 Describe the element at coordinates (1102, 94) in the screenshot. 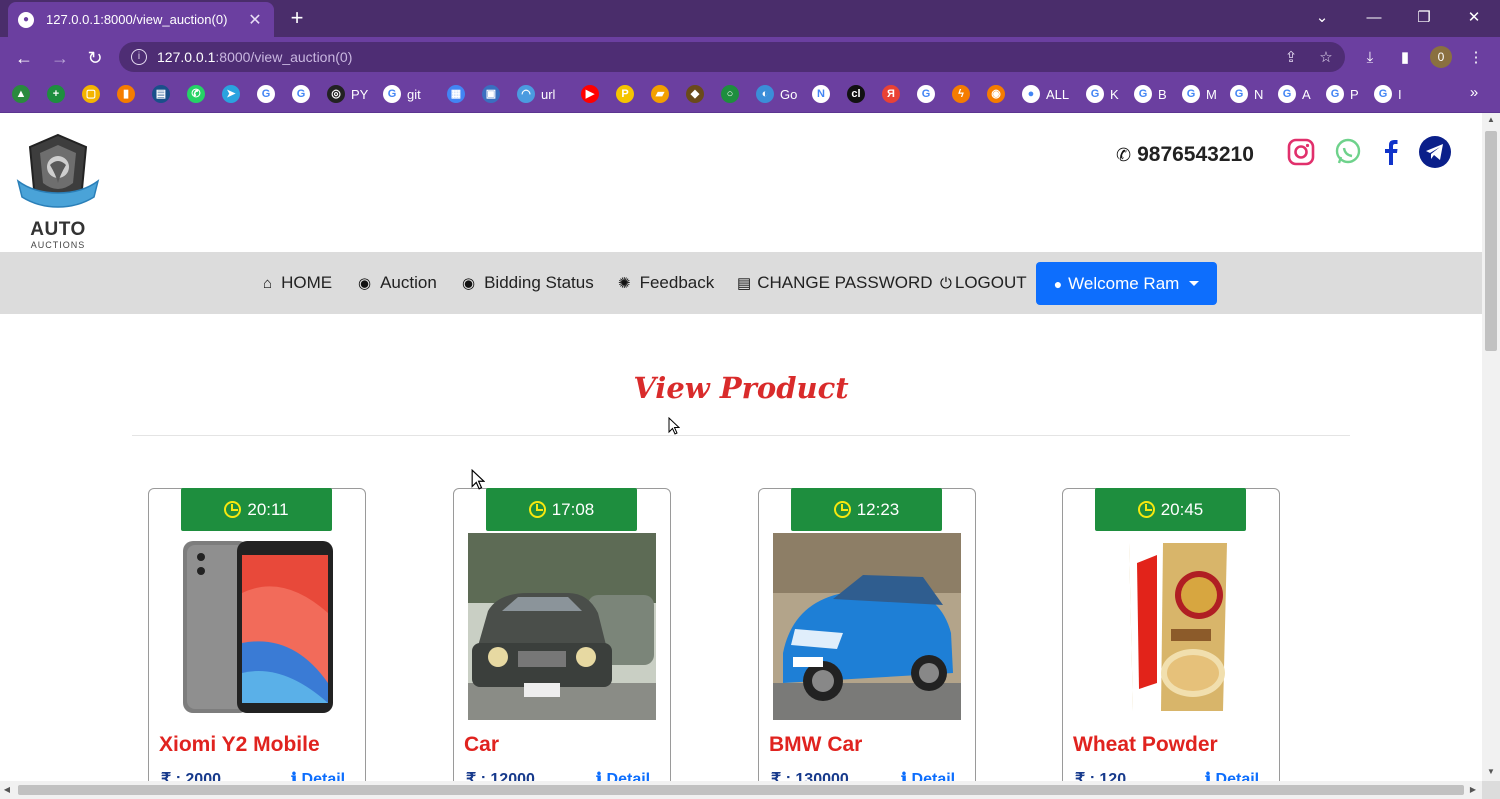

I see `bookmark-item: GK` at that location.